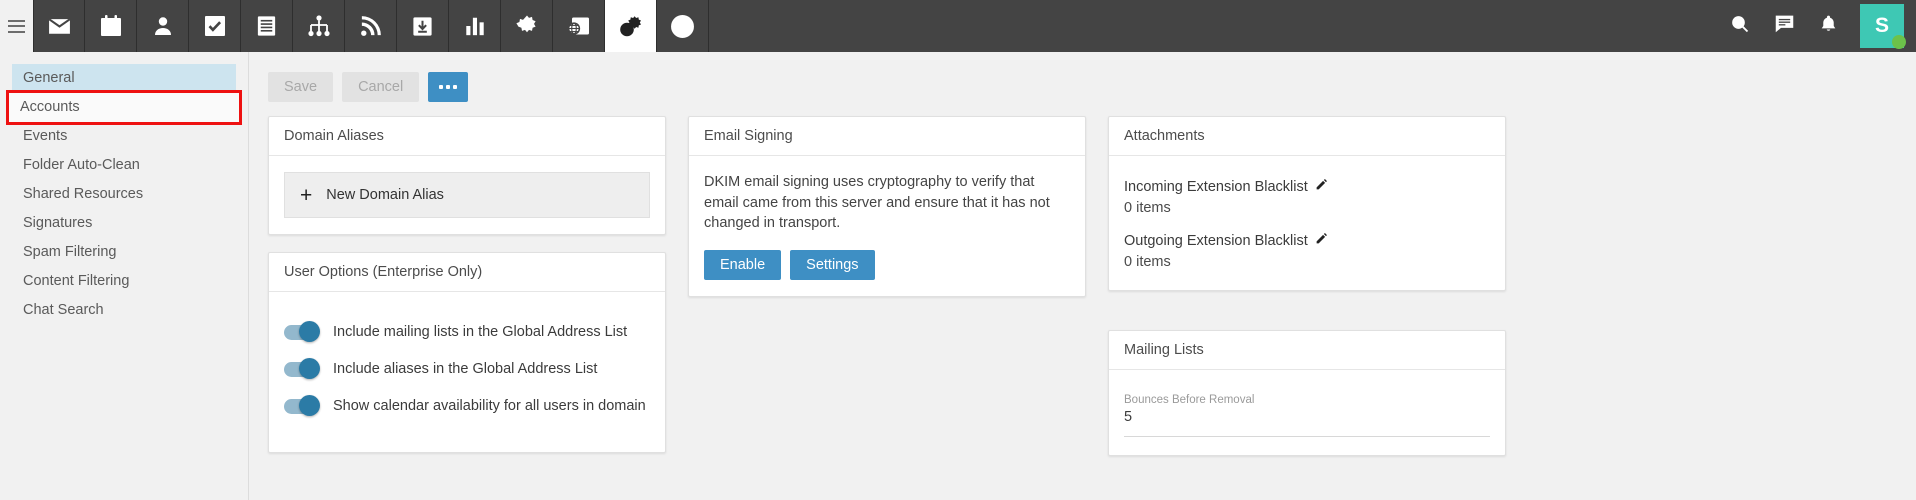  What do you see at coordinates (124, 78) in the screenshot?
I see `sidebar-item-general: General` at bounding box center [124, 78].